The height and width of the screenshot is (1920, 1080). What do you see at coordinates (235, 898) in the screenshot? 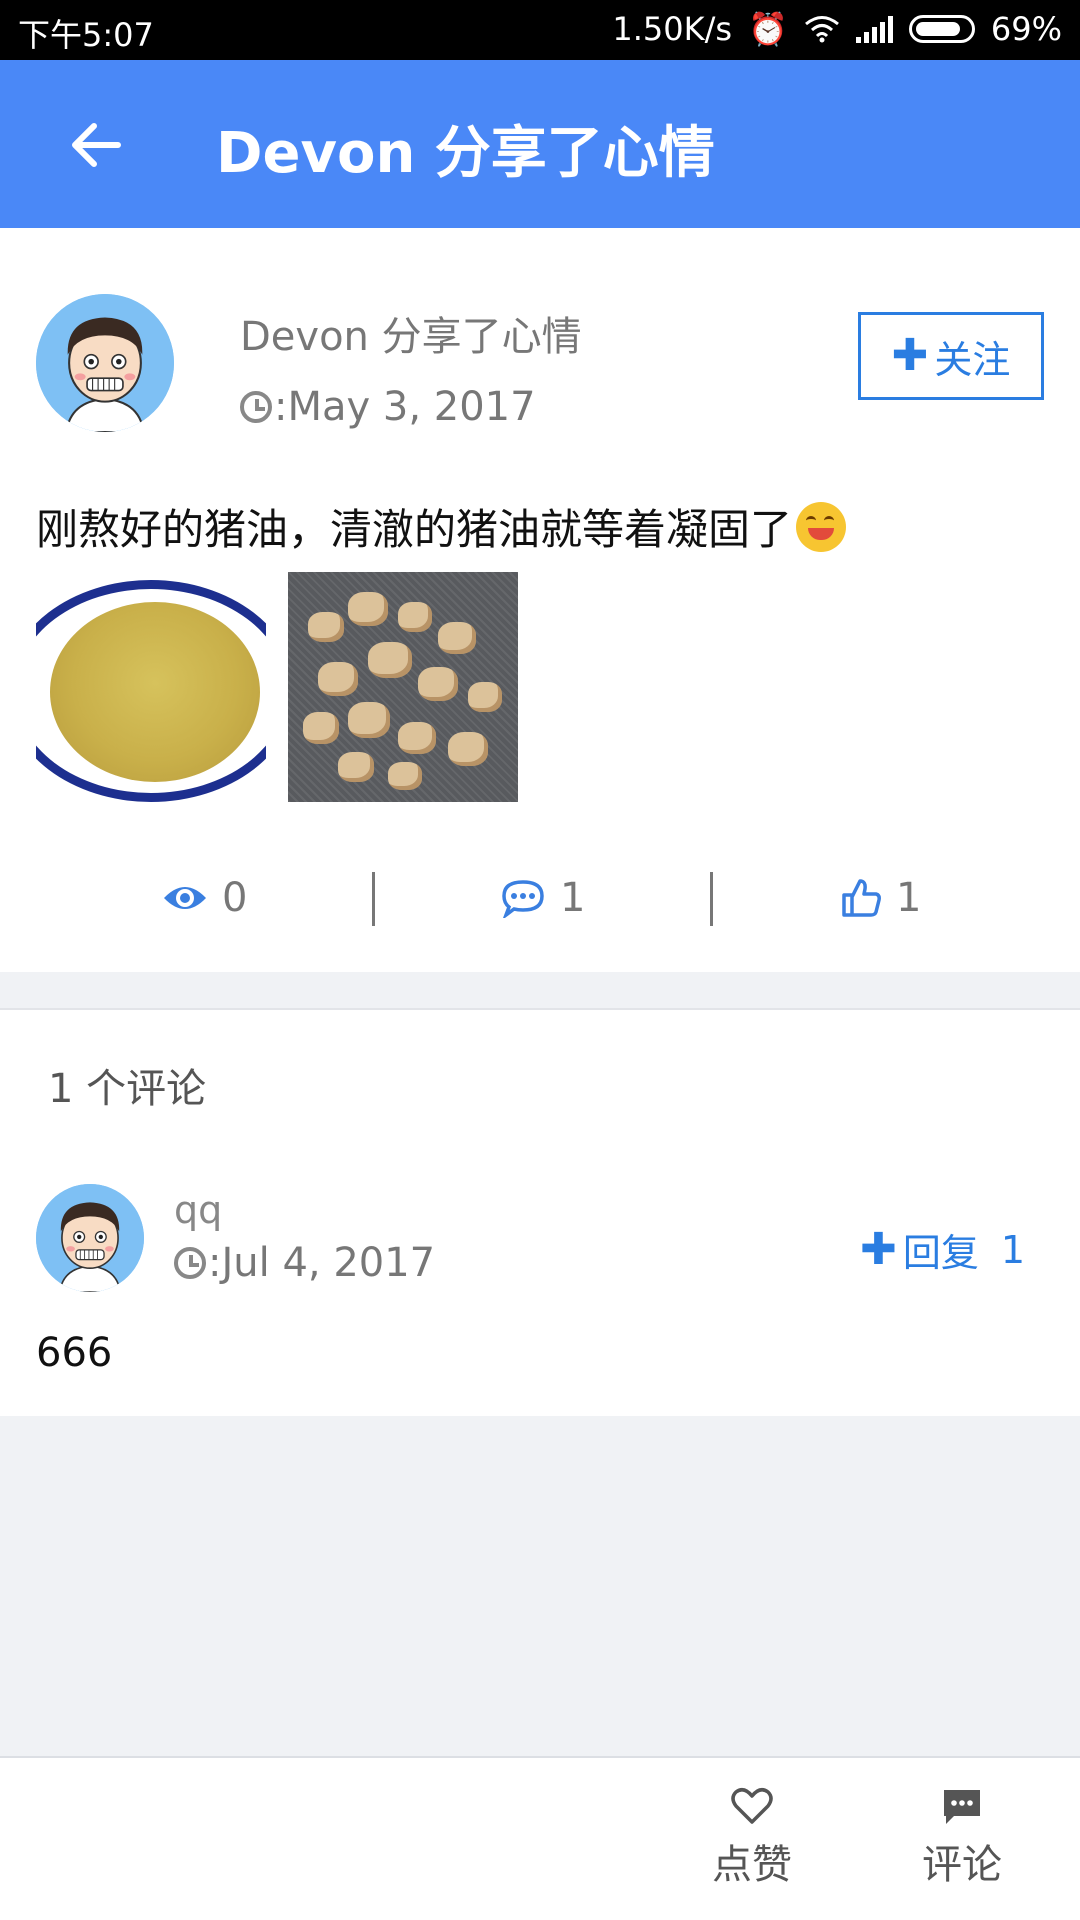
I see `views-count: 0` at bounding box center [235, 898].